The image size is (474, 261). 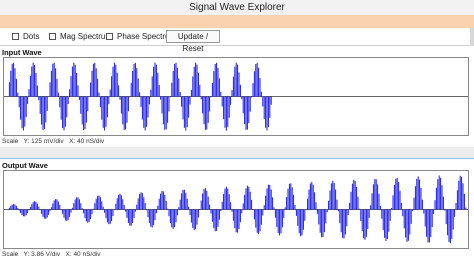 What do you see at coordinates (25, 165) in the screenshot?
I see `output-wave-title: Output Wave` at bounding box center [25, 165].